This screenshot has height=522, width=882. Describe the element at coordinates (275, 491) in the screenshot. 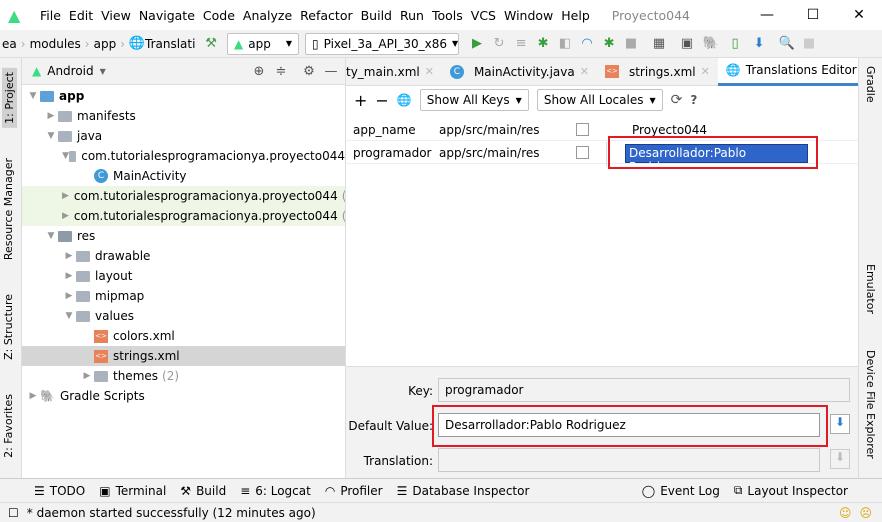

I see `tool-logcat: ≡ 6: Logcat` at that location.